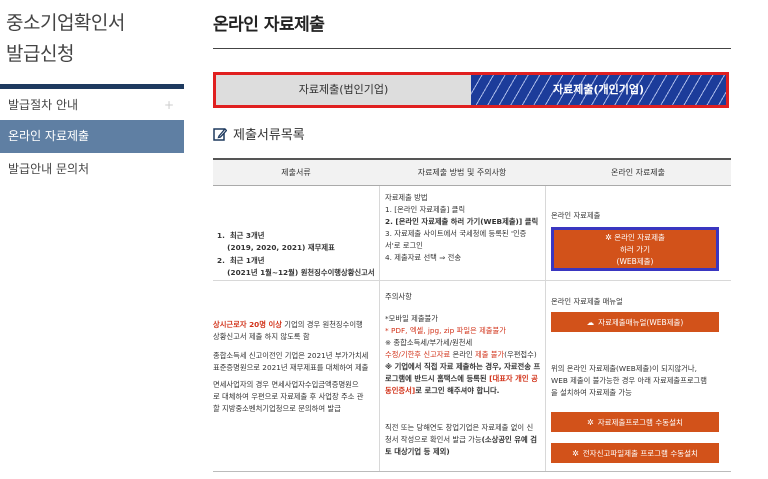 The image size is (768, 479). I want to click on online-submit-line3: (WEB제출), so click(635, 261).